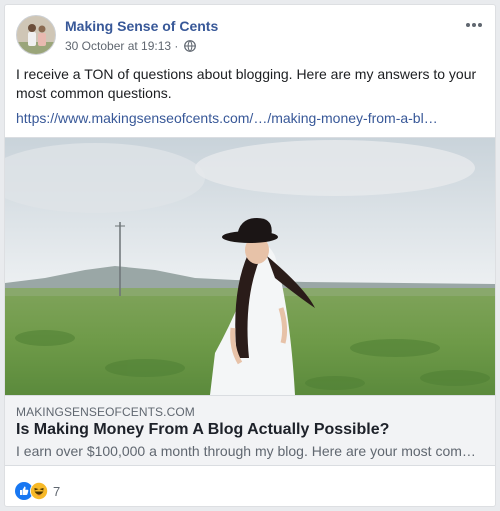 The height and width of the screenshot is (511, 500). What do you see at coordinates (141, 26) in the screenshot?
I see `page-name-link: Making Sense of Cents` at bounding box center [141, 26].